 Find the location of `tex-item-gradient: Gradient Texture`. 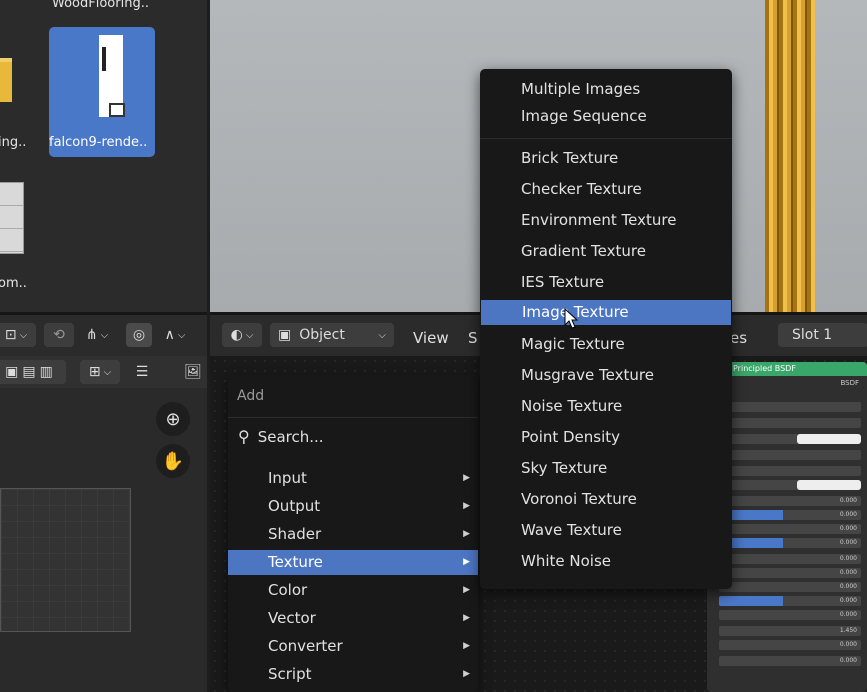

tex-item-gradient: Gradient Texture is located at coordinates (605, 251).